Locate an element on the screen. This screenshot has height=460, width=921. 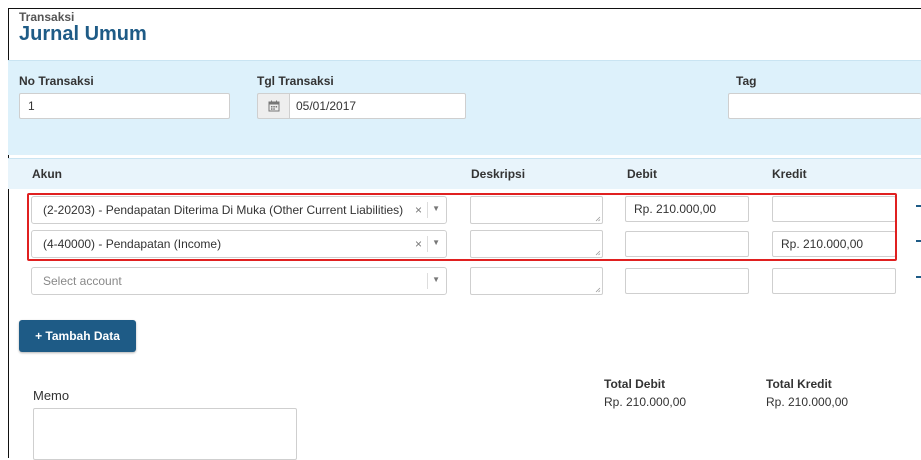
tag-label: Tag is located at coordinates (746, 81).